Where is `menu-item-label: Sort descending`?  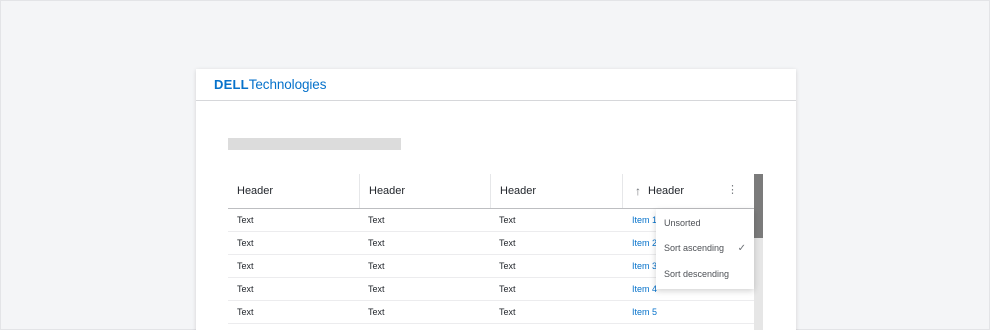
menu-item-label: Sort descending is located at coordinates (697, 273).